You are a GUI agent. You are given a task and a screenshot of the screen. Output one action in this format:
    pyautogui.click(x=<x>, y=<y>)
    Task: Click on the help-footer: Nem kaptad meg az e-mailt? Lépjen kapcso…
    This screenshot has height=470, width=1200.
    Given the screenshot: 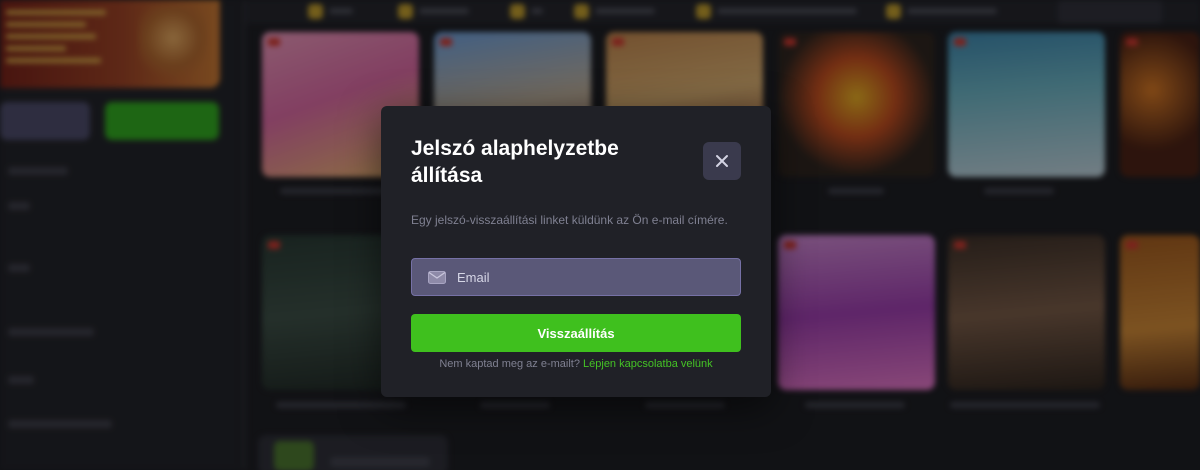 What is the action you would take?
    pyautogui.click(x=576, y=364)
    